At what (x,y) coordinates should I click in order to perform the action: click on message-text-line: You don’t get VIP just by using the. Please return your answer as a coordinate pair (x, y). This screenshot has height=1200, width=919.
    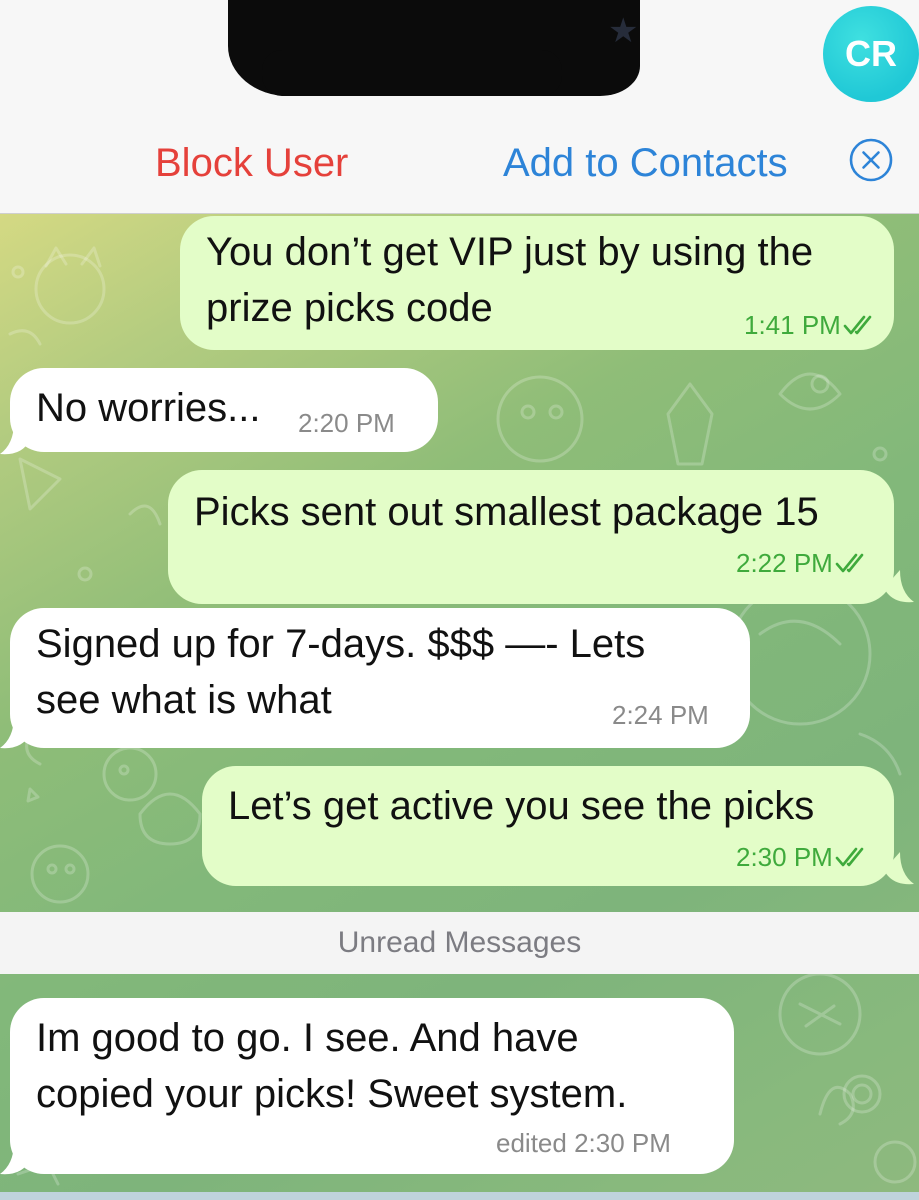
    Looking at the image, I should click on (510, 252).